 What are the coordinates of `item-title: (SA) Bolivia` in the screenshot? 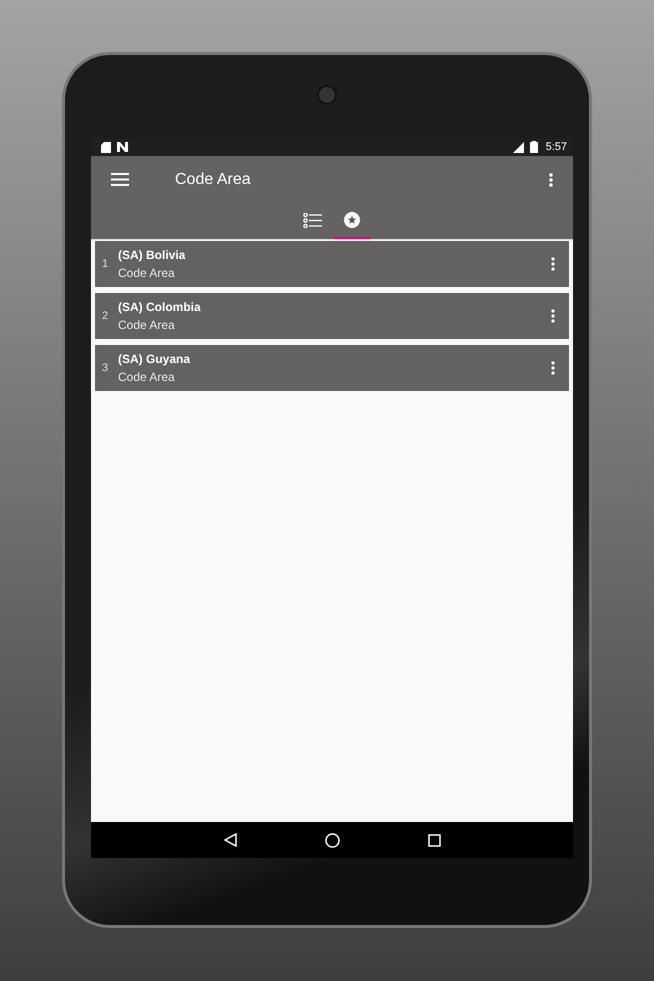 It's located at (152, 255).